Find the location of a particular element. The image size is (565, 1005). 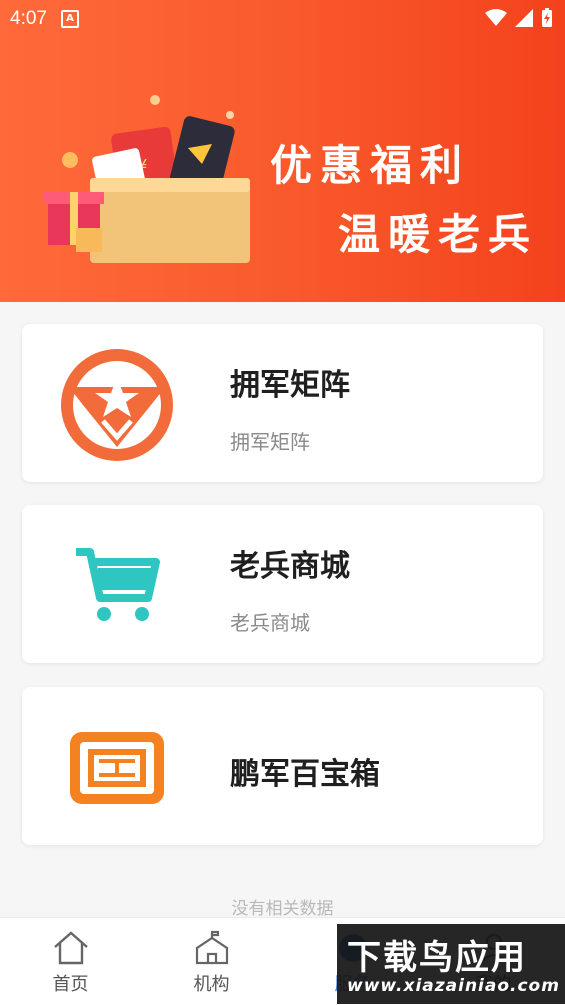

card-title: 拥军矩阵 is located at coordinates (290, 385).